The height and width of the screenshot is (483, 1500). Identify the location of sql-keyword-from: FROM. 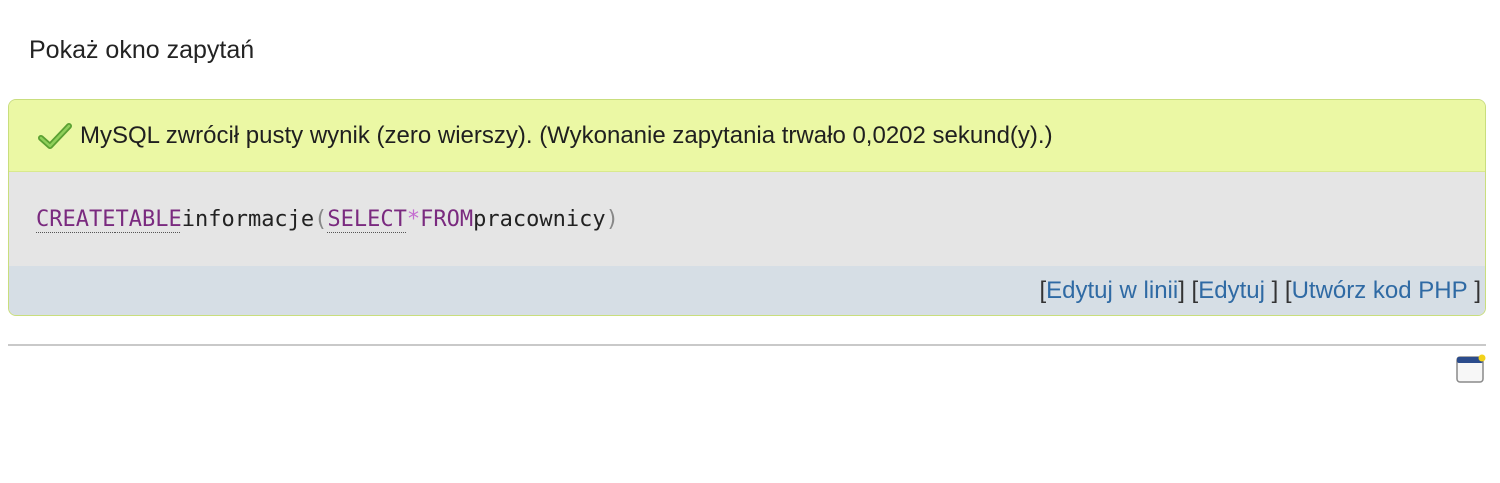
(447, 219).